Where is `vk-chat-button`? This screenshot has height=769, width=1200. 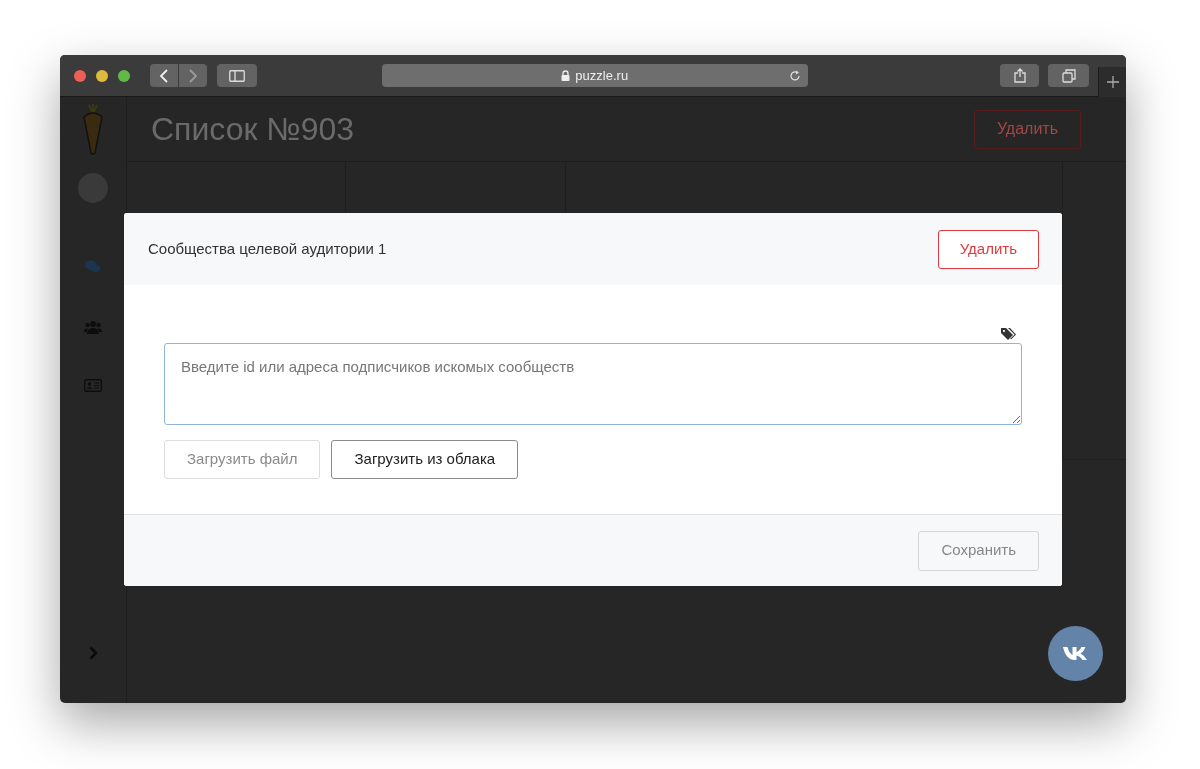 vk-chat-button is located at coordinates (1075, 653).